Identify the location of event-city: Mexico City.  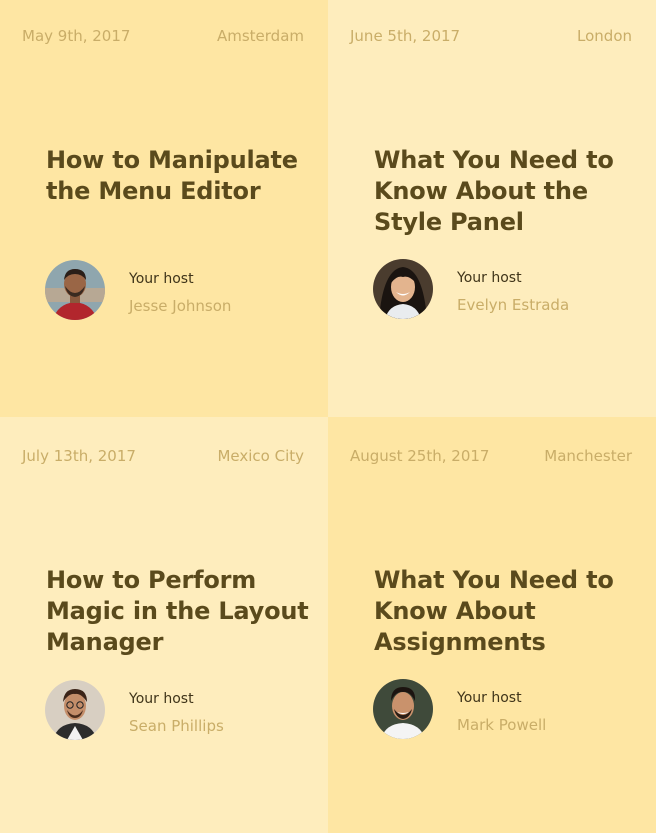
(260, 456).